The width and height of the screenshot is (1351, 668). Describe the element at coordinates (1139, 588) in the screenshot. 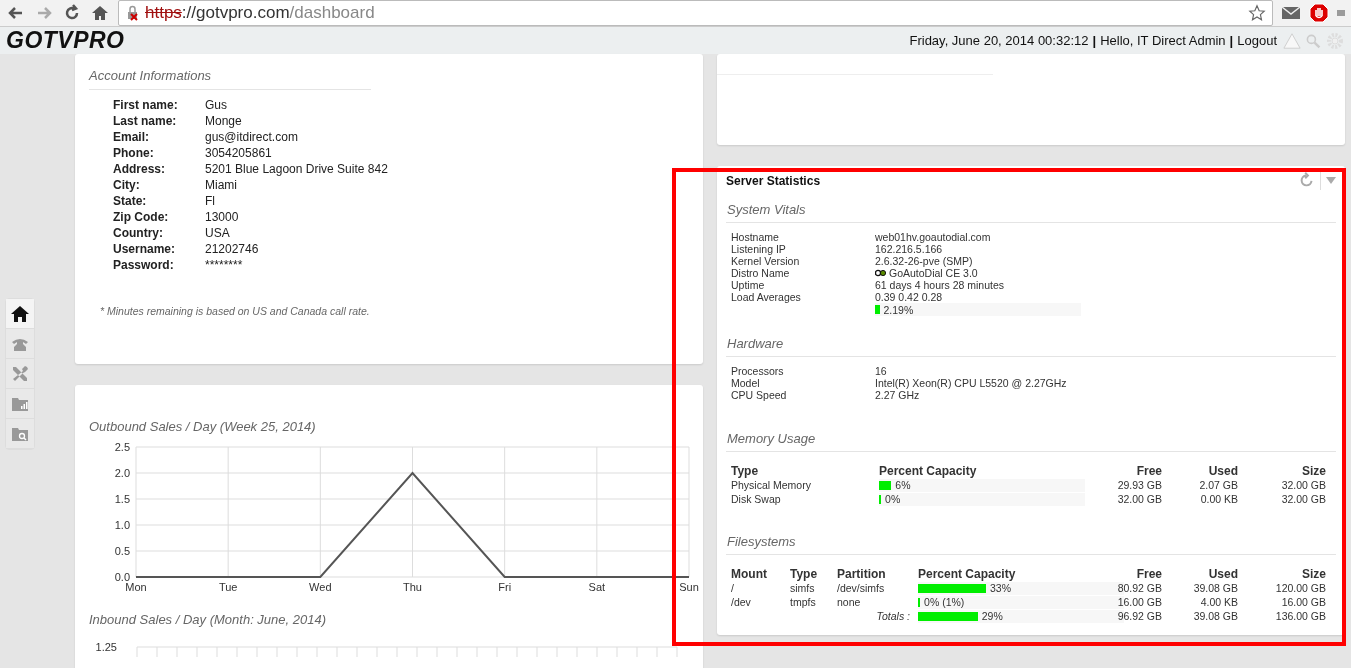

I see `table-cell-text: 80.92 GB` at that location.